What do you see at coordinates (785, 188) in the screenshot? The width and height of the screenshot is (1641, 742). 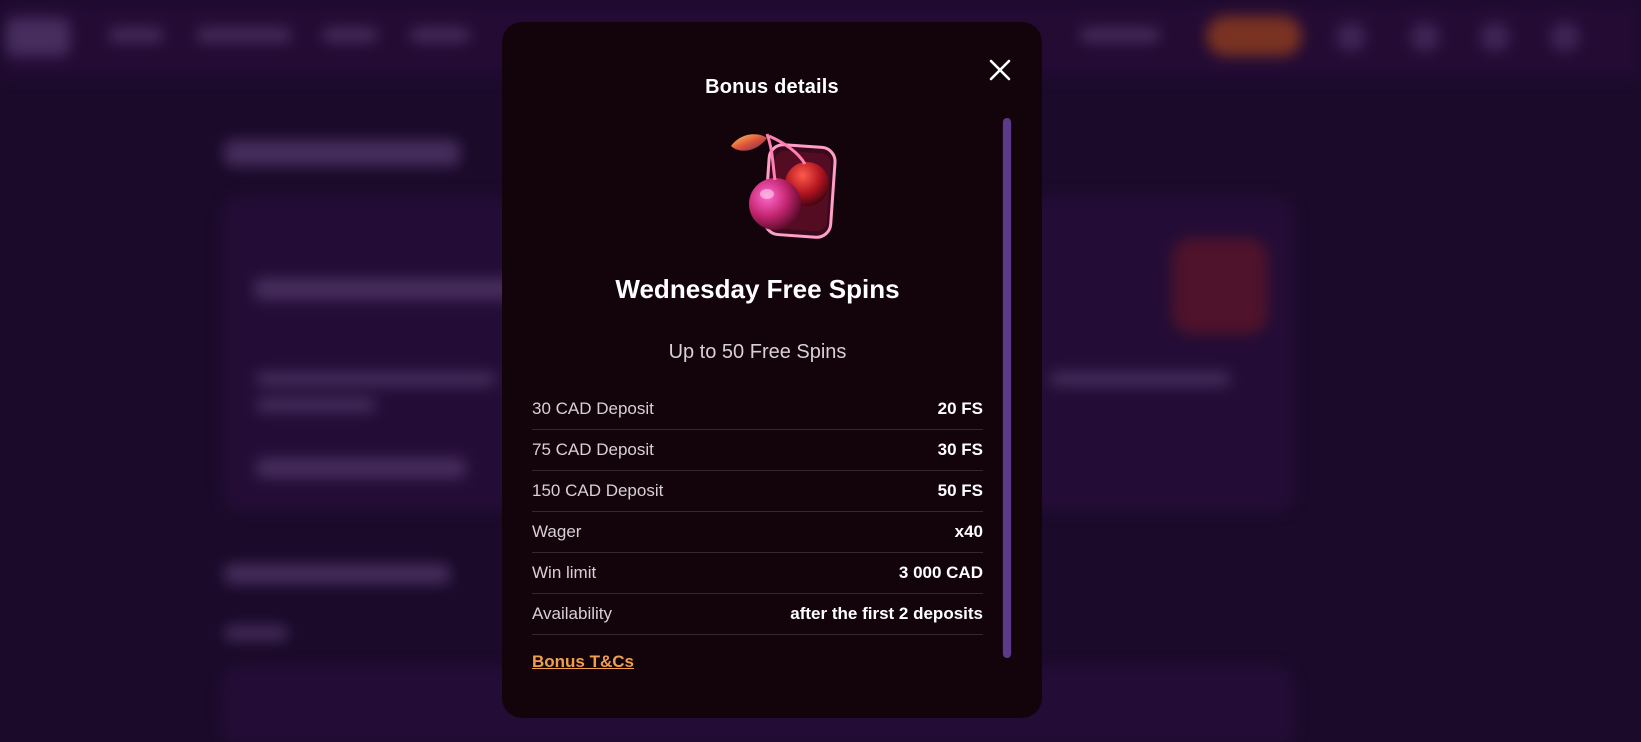 I see `cherry-icon` at bounding box center [785, 188].